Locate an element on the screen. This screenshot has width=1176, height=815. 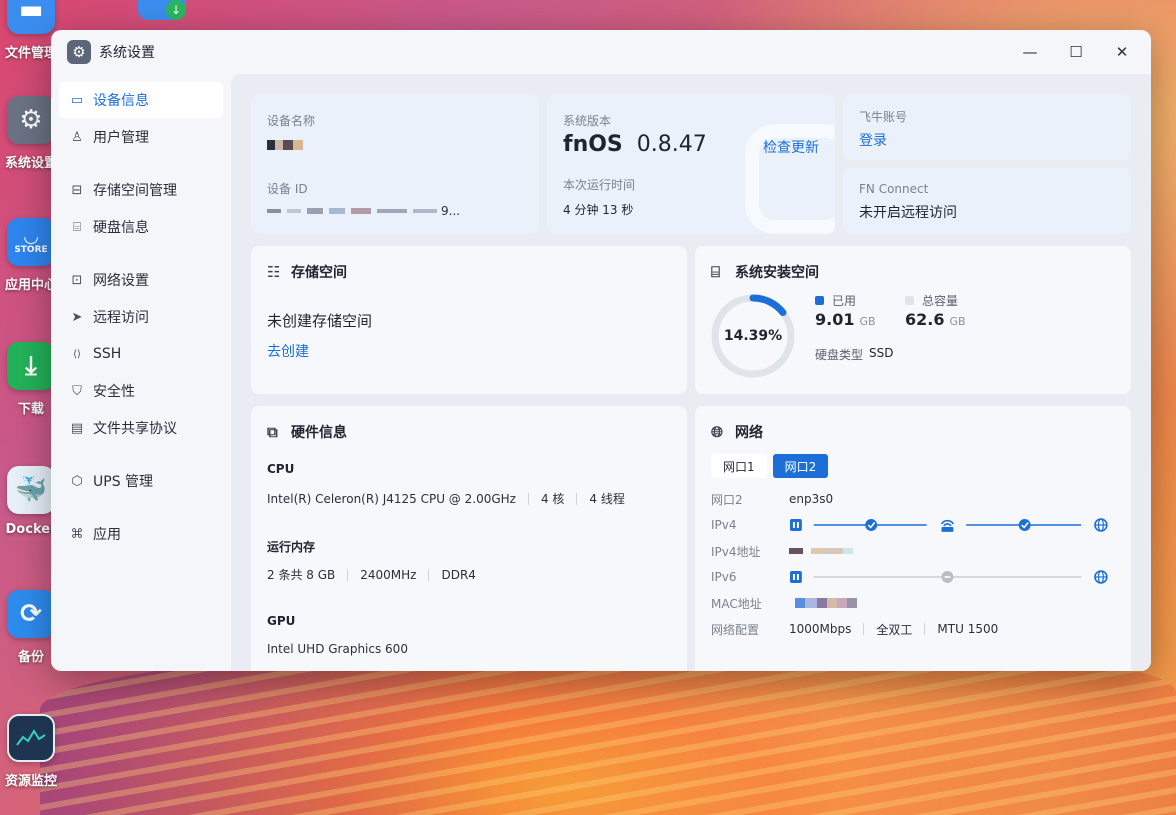
cpu-model: Intel(R) Celeron(R) J4125 CPU @ 2.00GHz is located at coordinates (391, 498).